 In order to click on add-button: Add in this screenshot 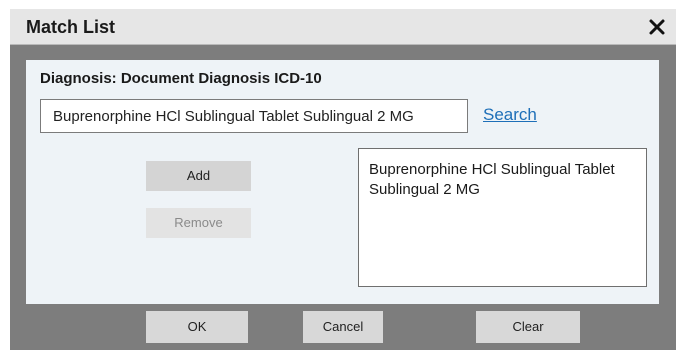, I will do `click(198, 176)`.